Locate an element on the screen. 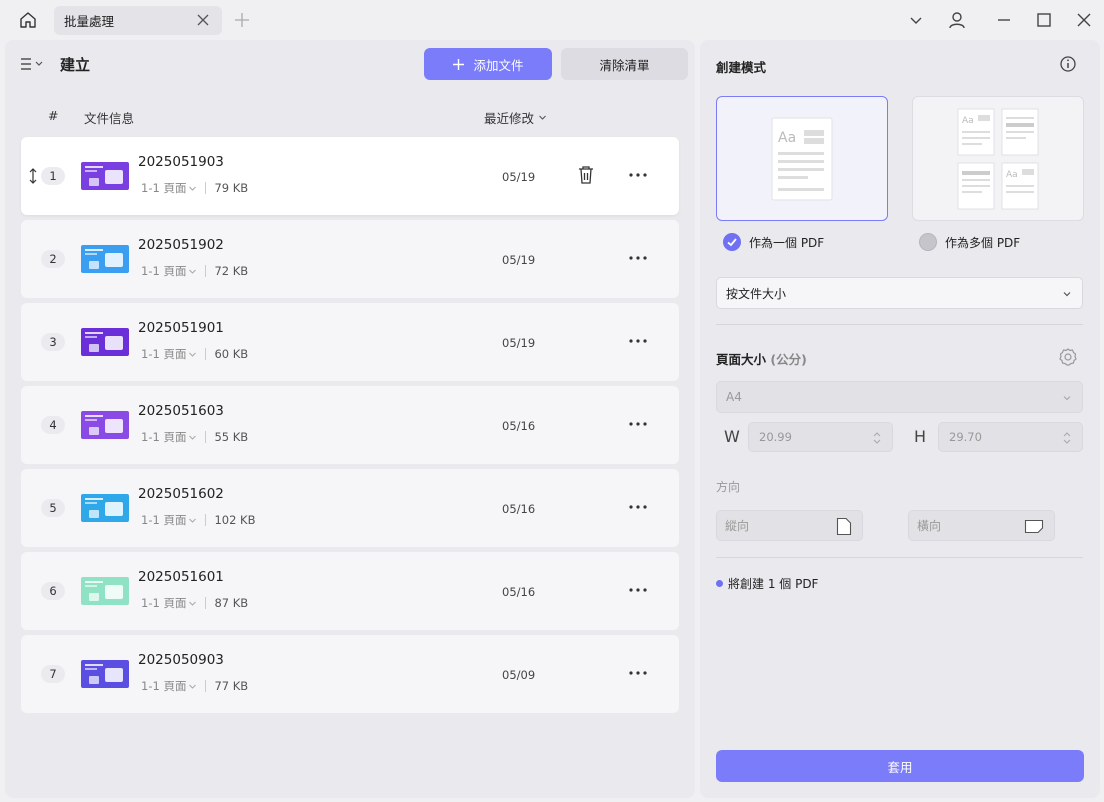  width-label: W is located at coordinates (732, 436).